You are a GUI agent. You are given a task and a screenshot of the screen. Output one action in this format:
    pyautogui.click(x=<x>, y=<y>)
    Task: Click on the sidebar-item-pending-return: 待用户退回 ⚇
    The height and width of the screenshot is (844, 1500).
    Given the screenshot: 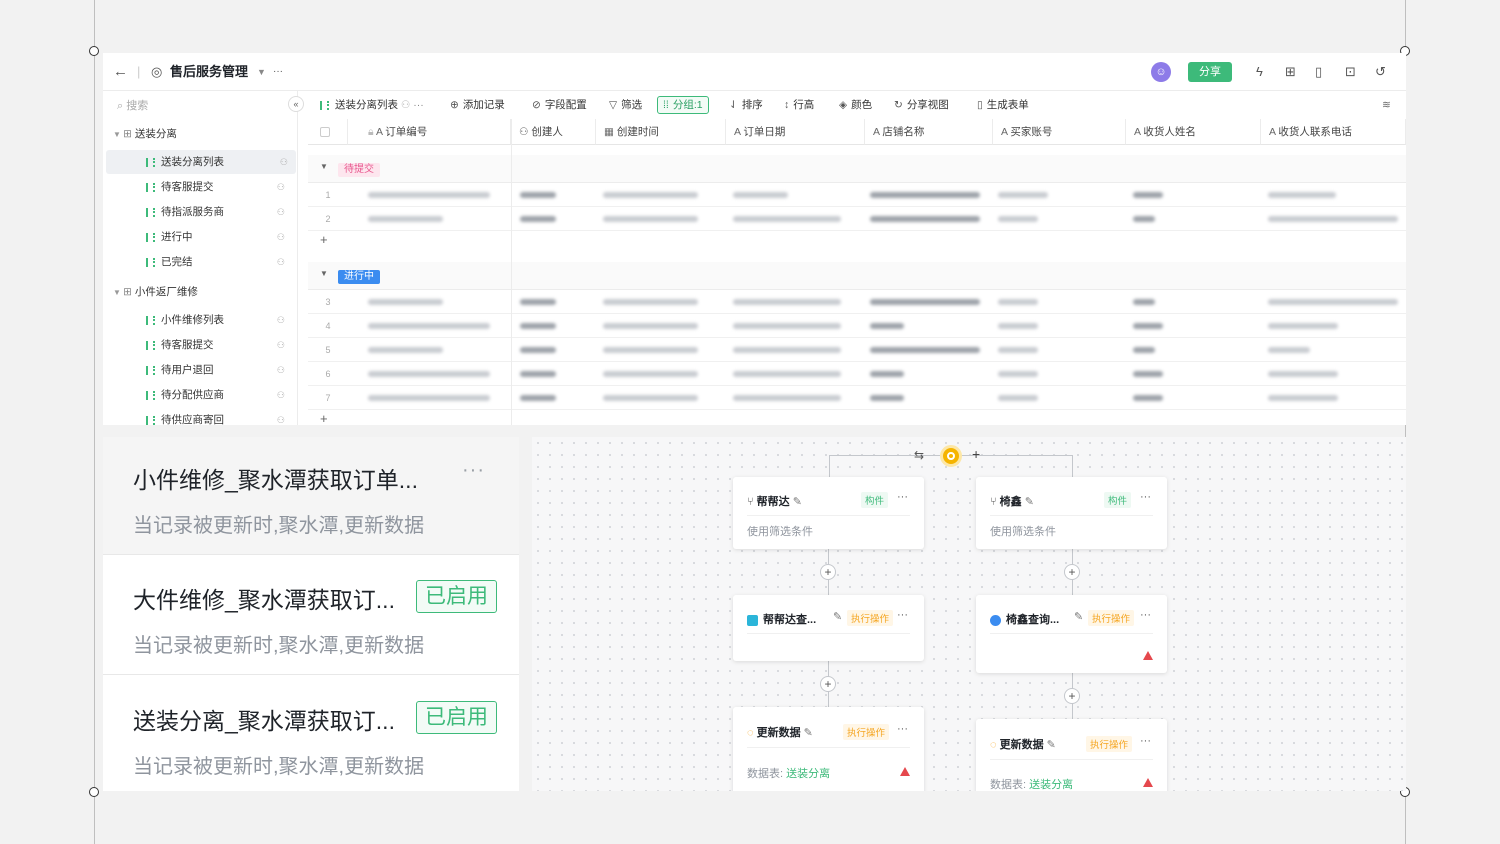 What is the action you would take?
    pyautogui.click(x=198, y=370)
    